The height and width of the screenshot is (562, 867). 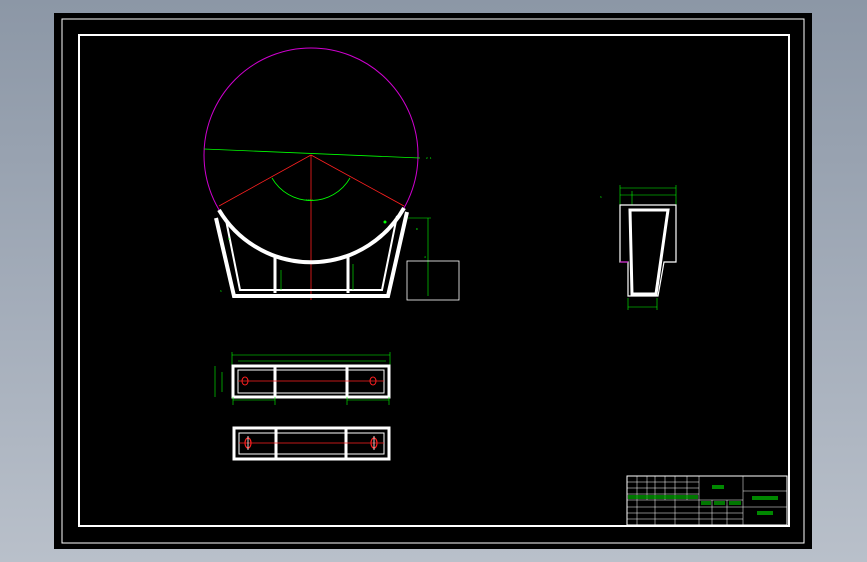 What do you see at coordinates (765, 498) in the screenshot?
I see `company-mark` at bounding box center [765, 498].